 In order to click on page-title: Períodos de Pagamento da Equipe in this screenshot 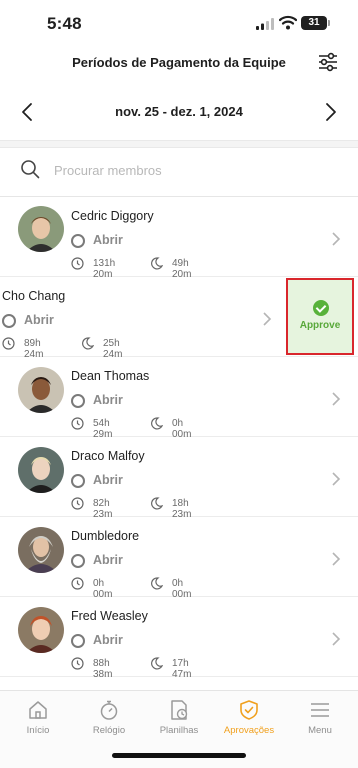, I will do `click(179, 62)`.